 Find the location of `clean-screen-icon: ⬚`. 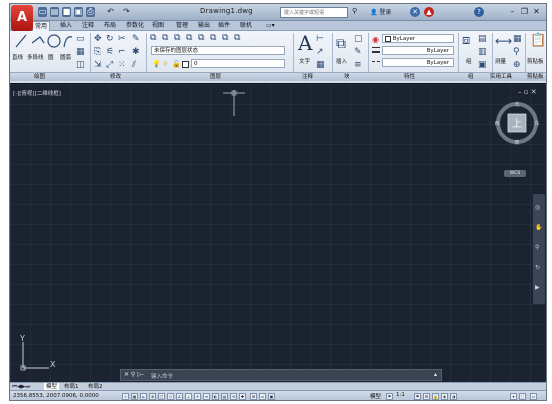

clean-screen-icon: ⬚ is located at coordinates (522, 396).